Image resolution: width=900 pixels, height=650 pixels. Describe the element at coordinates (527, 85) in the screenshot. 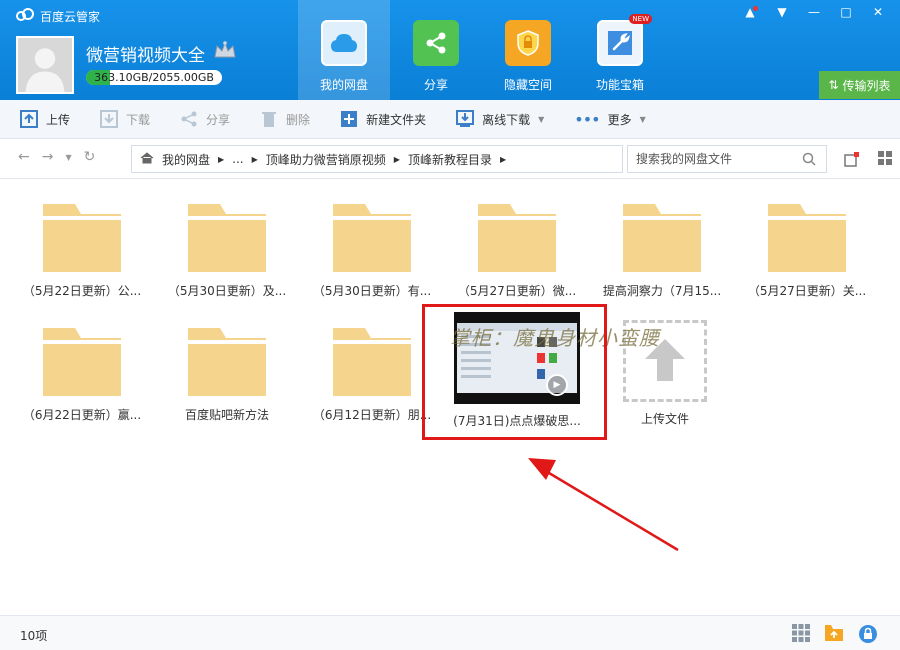

I see `tab-label: 隐藏空间` at that location.